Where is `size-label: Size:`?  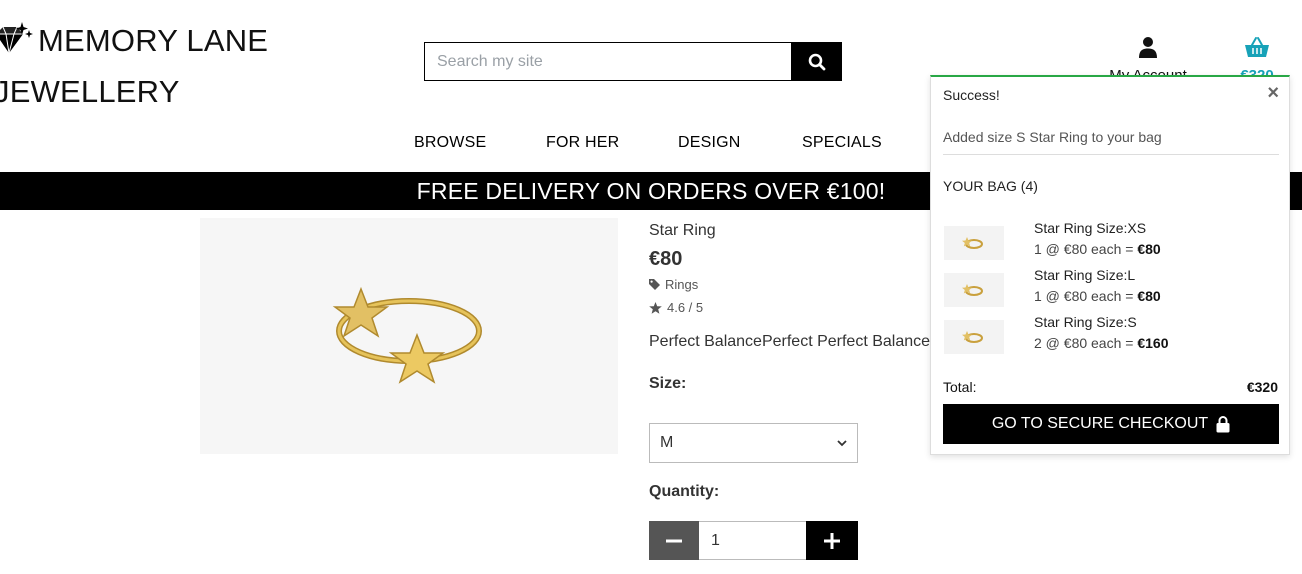
size-label: Size: is located at coordinates (668, 383).